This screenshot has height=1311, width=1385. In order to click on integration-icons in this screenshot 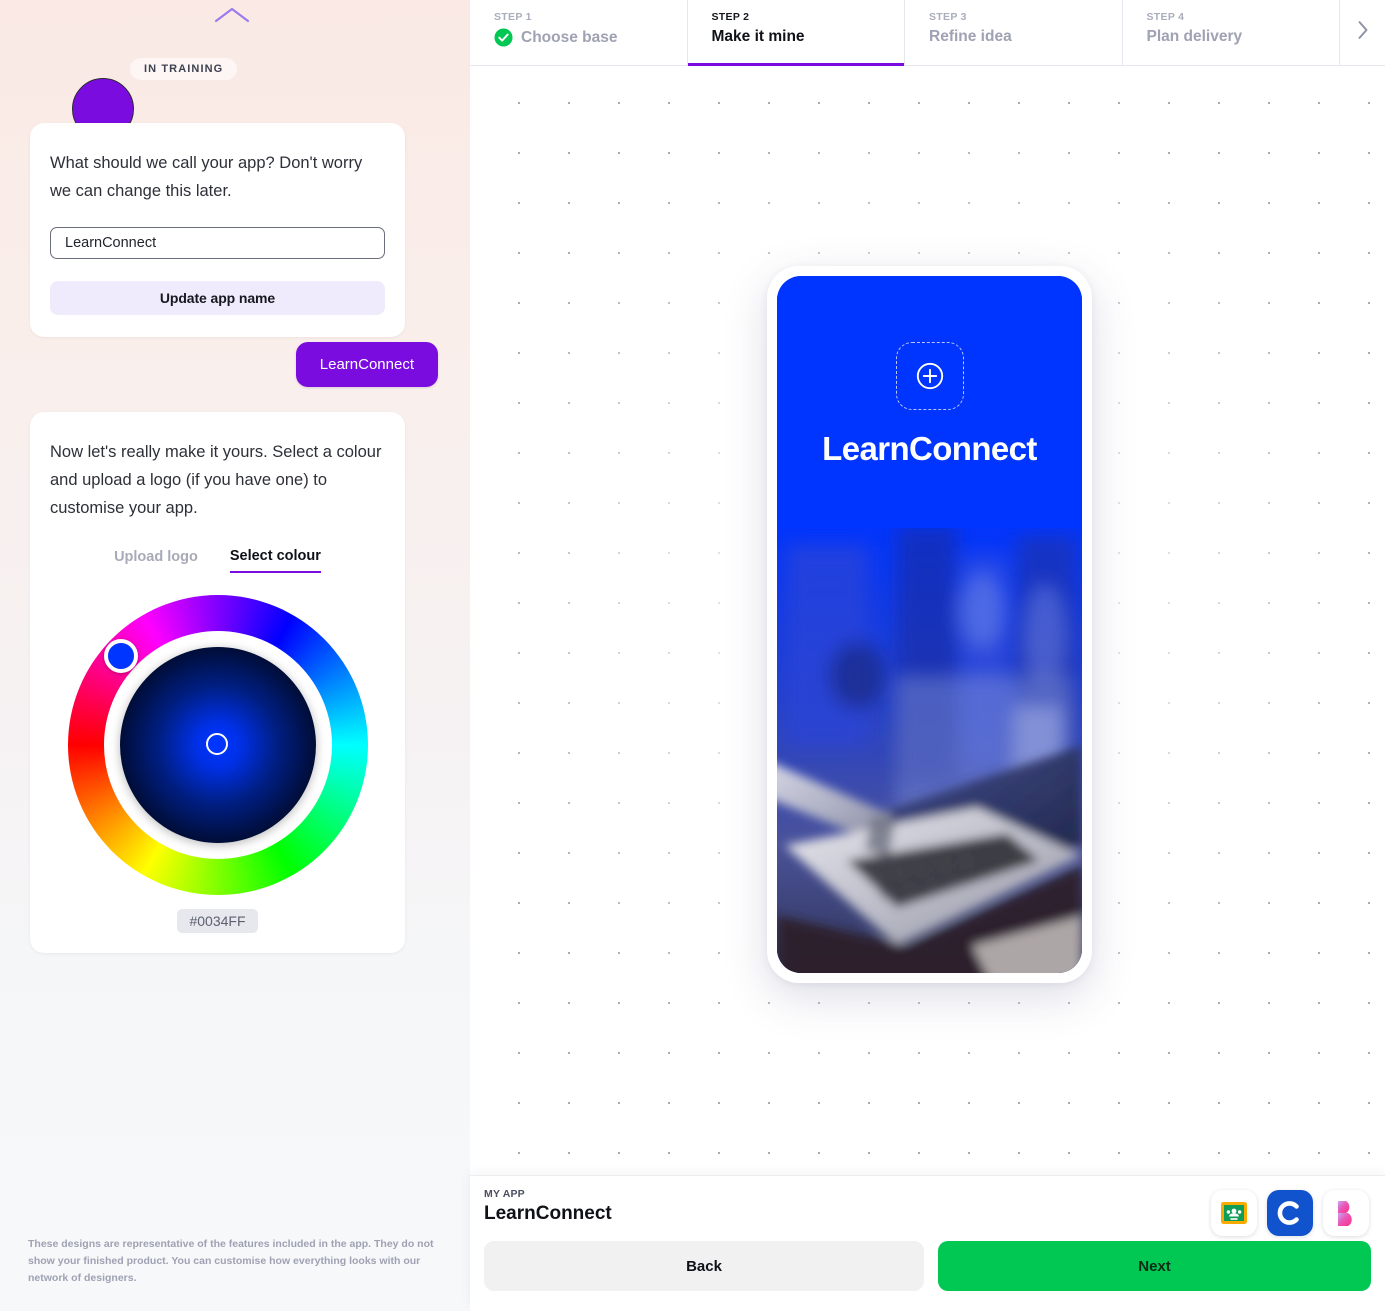, I will do `click(1290, 1213)`.